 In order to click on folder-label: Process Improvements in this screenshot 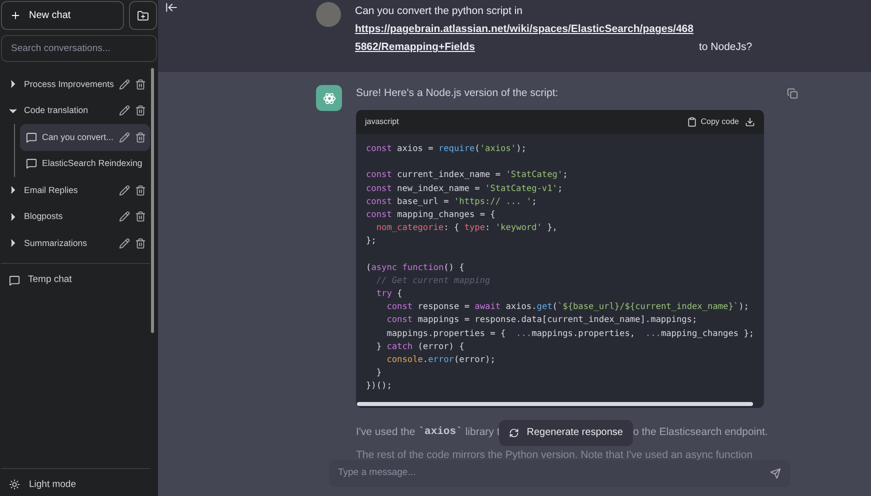, I will do `click(69, 84)`.